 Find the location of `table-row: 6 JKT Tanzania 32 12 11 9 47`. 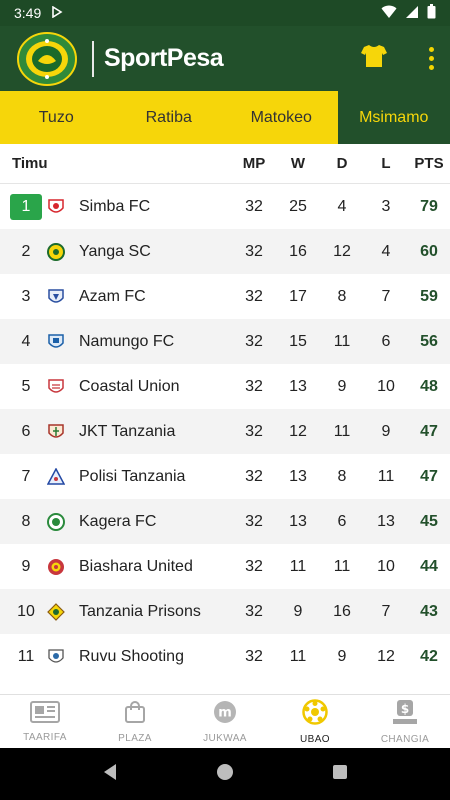

table-row: 6 JKT Tanzania 32 12 11 9 47 is located at coordinates (225, 431).